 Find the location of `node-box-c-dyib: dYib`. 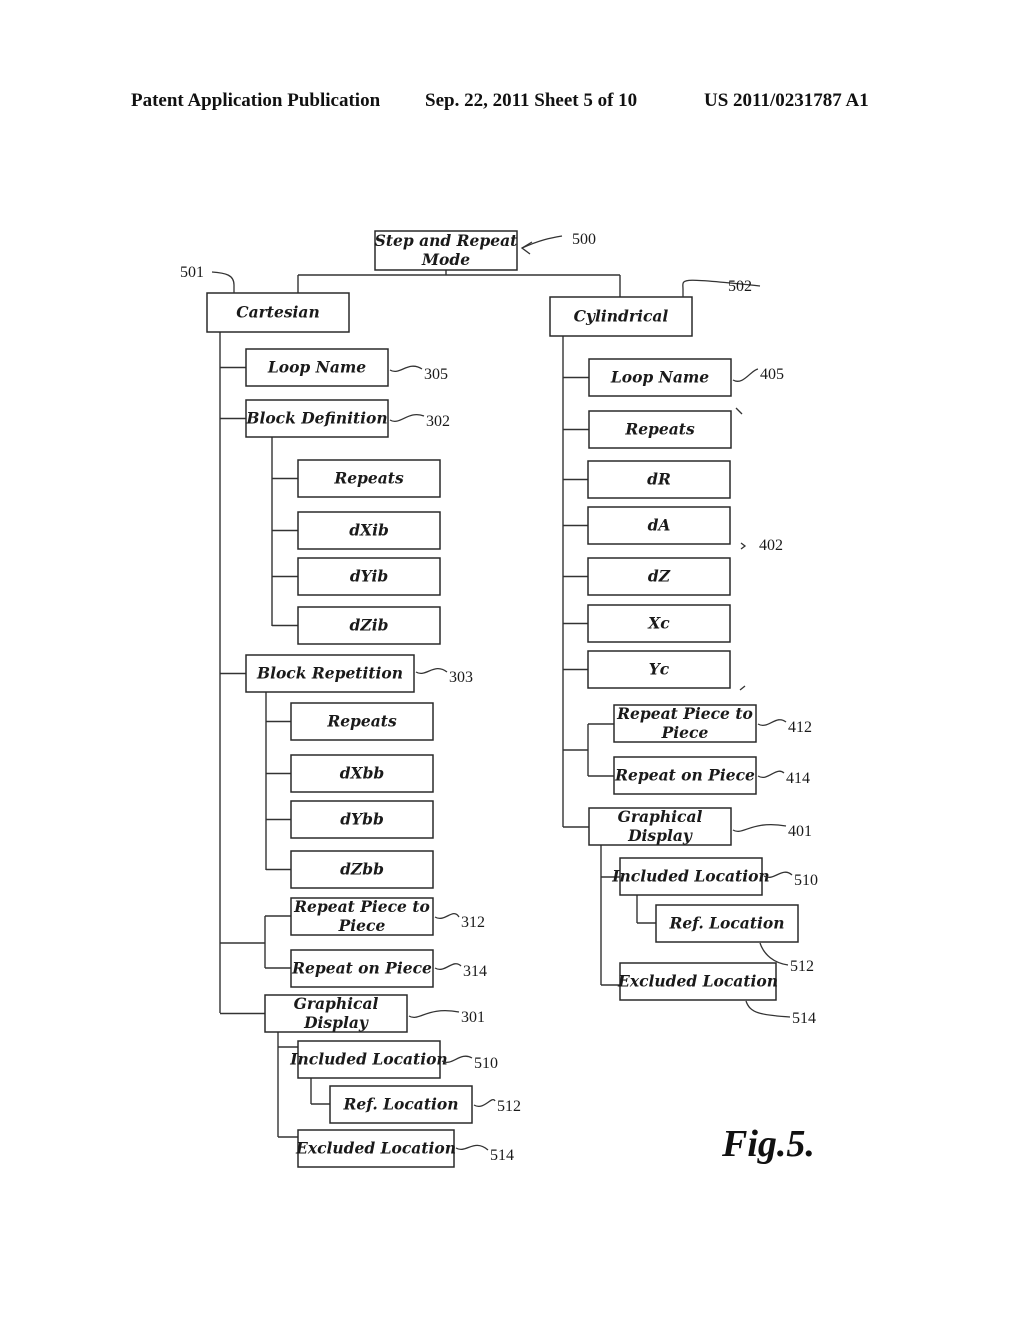

node-box-c-dyib: dYib is located at coordinates (369, 576).